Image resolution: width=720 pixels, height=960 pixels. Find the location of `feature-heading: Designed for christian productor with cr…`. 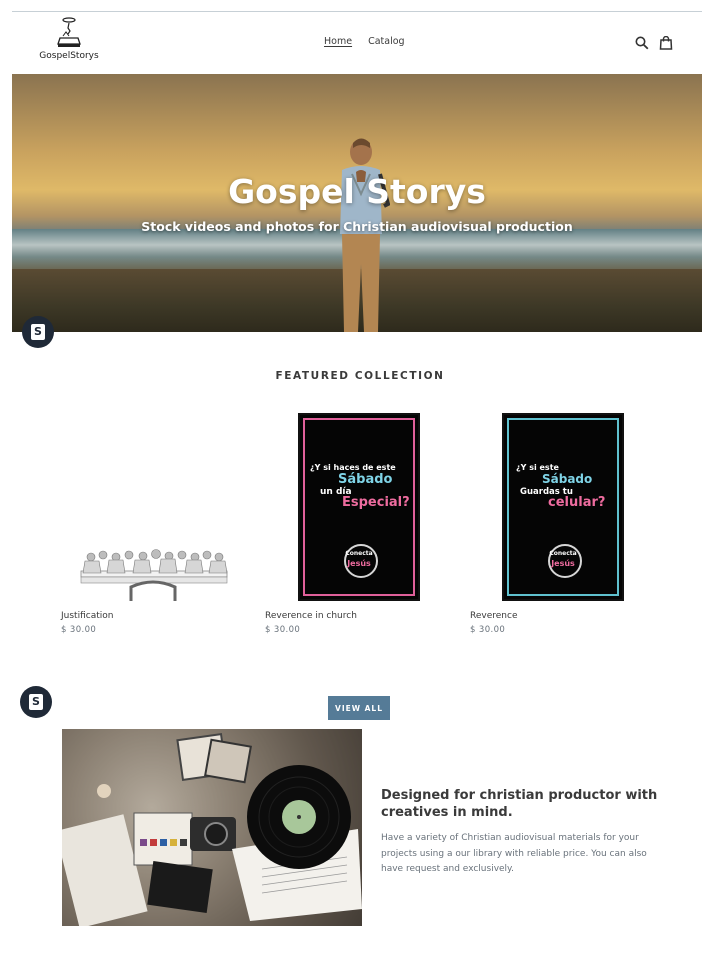

feature-heading: Designed for christian productor with cr… is located at coordinates (519, 804).